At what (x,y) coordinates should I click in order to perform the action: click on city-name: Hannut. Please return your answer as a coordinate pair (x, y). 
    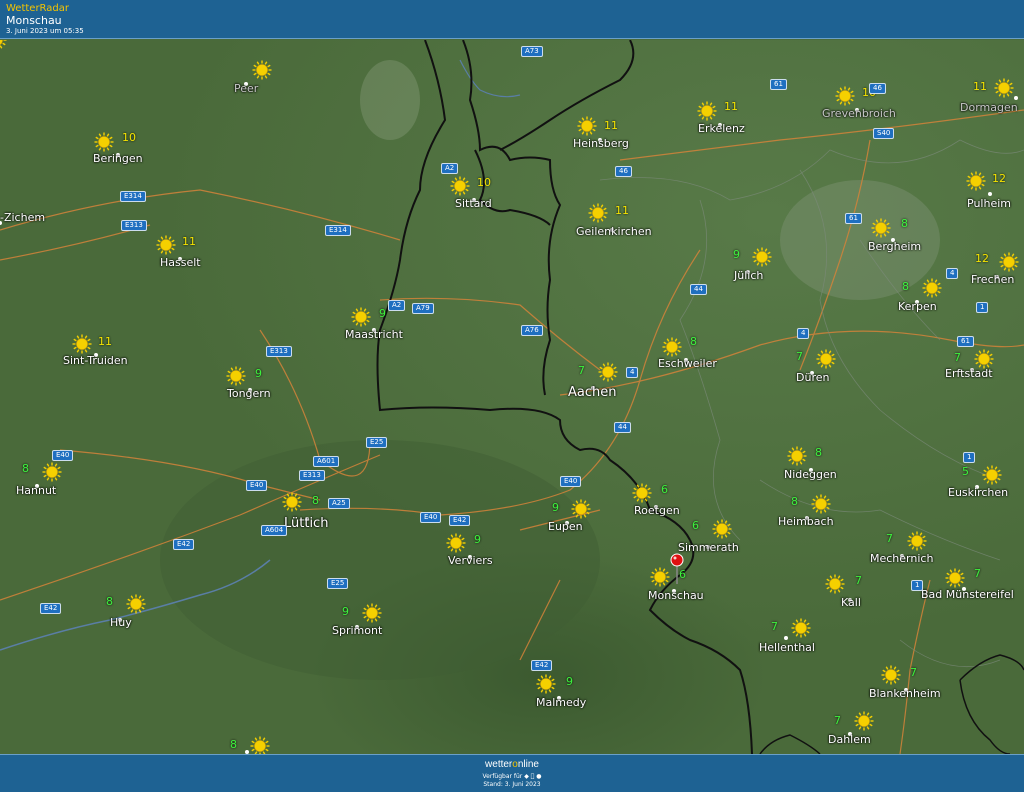
    Looking at the image, I should click on (36, 490).